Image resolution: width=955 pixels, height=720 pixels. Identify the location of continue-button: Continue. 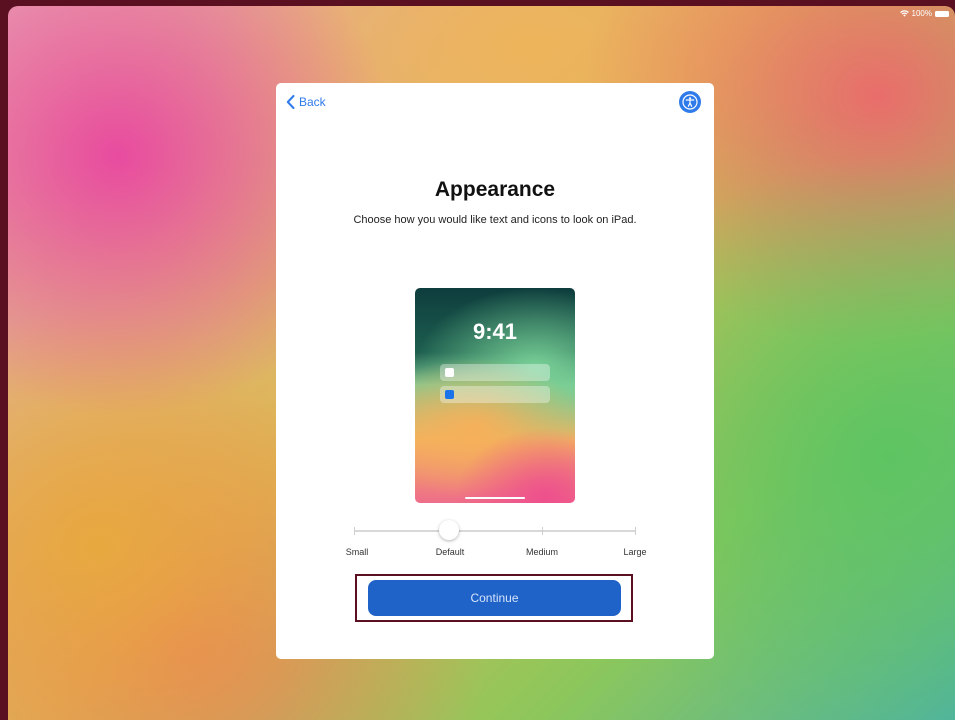
(494, 598).